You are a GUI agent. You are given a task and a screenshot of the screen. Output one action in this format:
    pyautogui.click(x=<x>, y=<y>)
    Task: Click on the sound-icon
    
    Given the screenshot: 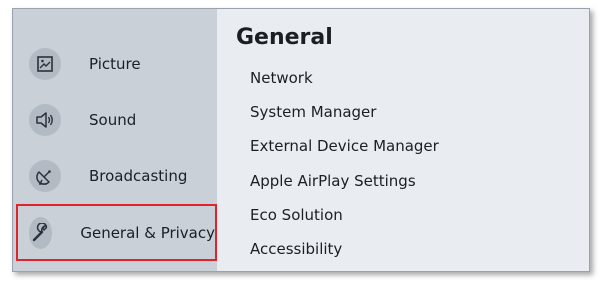 What is the action you would take?
    pyautogui.click(x=45, y=120)
    